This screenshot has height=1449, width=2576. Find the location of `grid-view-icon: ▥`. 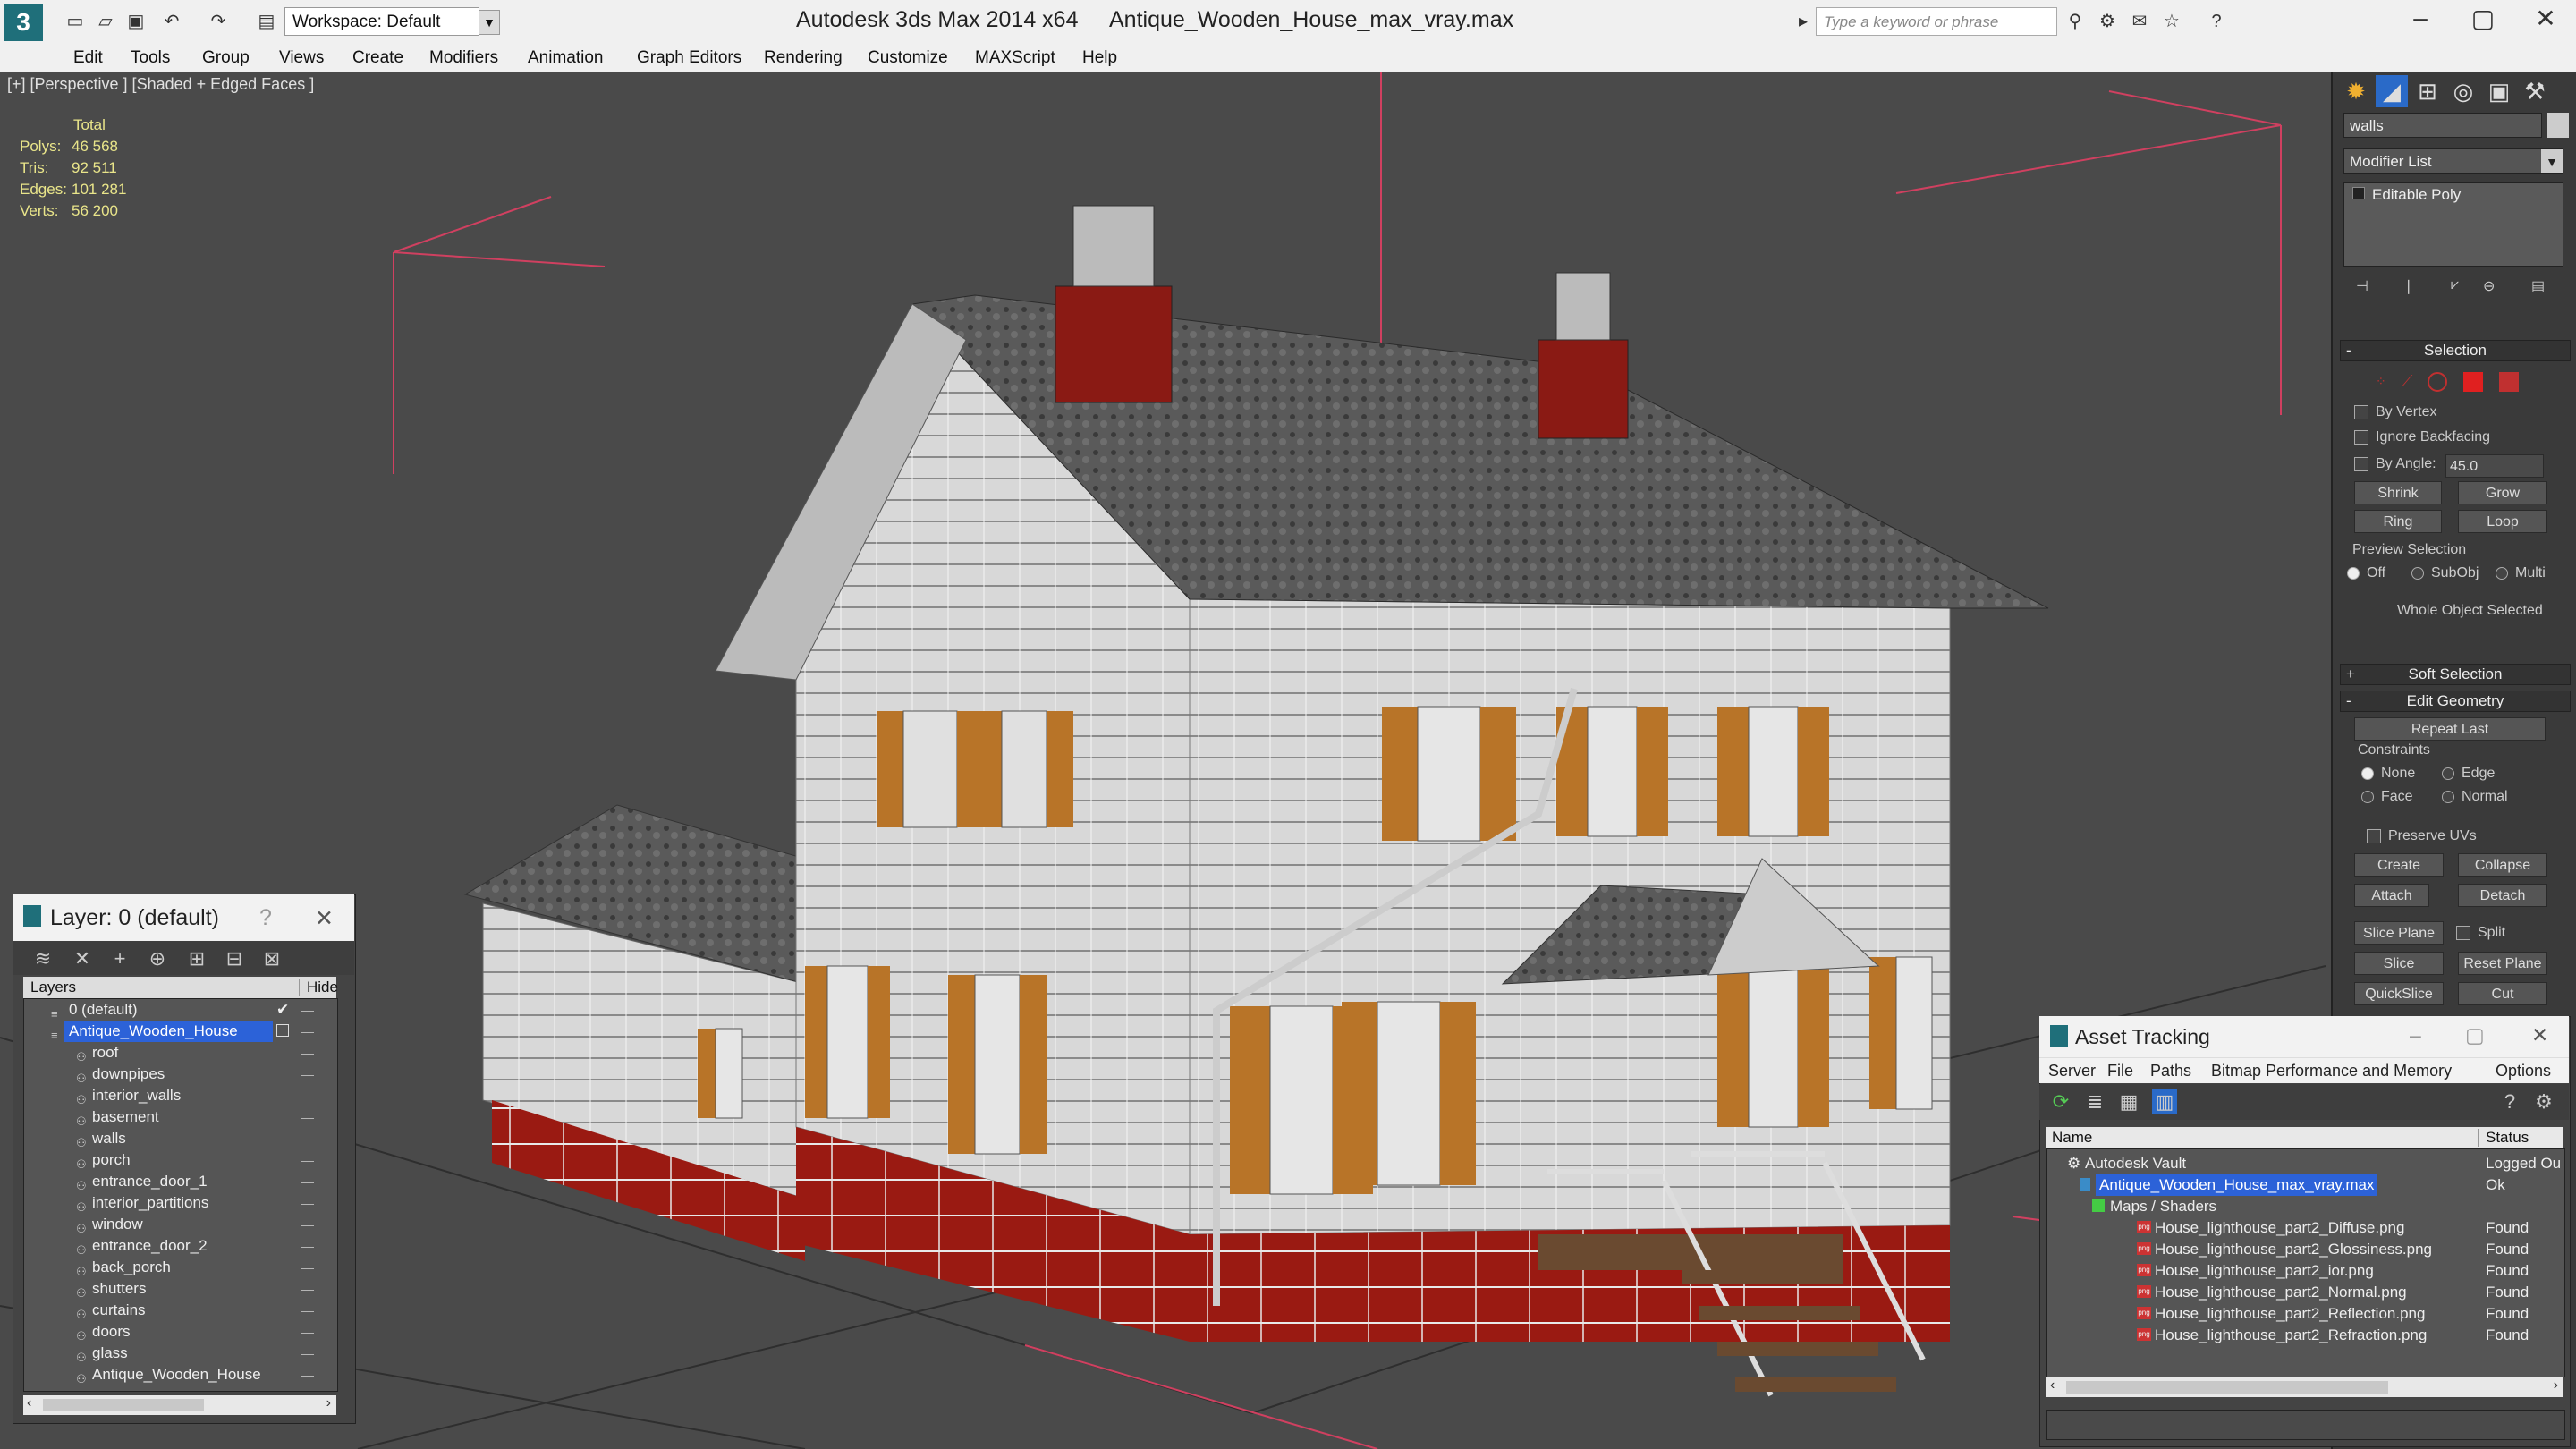

grid-view-icon: ▥ is located at coordinates (2164, 1101).